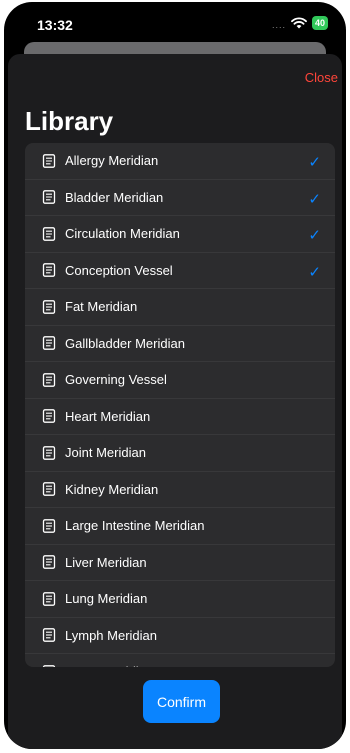  What do you see at coordinates (175, 24) in the screenshot?
I see `status-bar: 13:32 .... 40` at bounding box center [175, 24].